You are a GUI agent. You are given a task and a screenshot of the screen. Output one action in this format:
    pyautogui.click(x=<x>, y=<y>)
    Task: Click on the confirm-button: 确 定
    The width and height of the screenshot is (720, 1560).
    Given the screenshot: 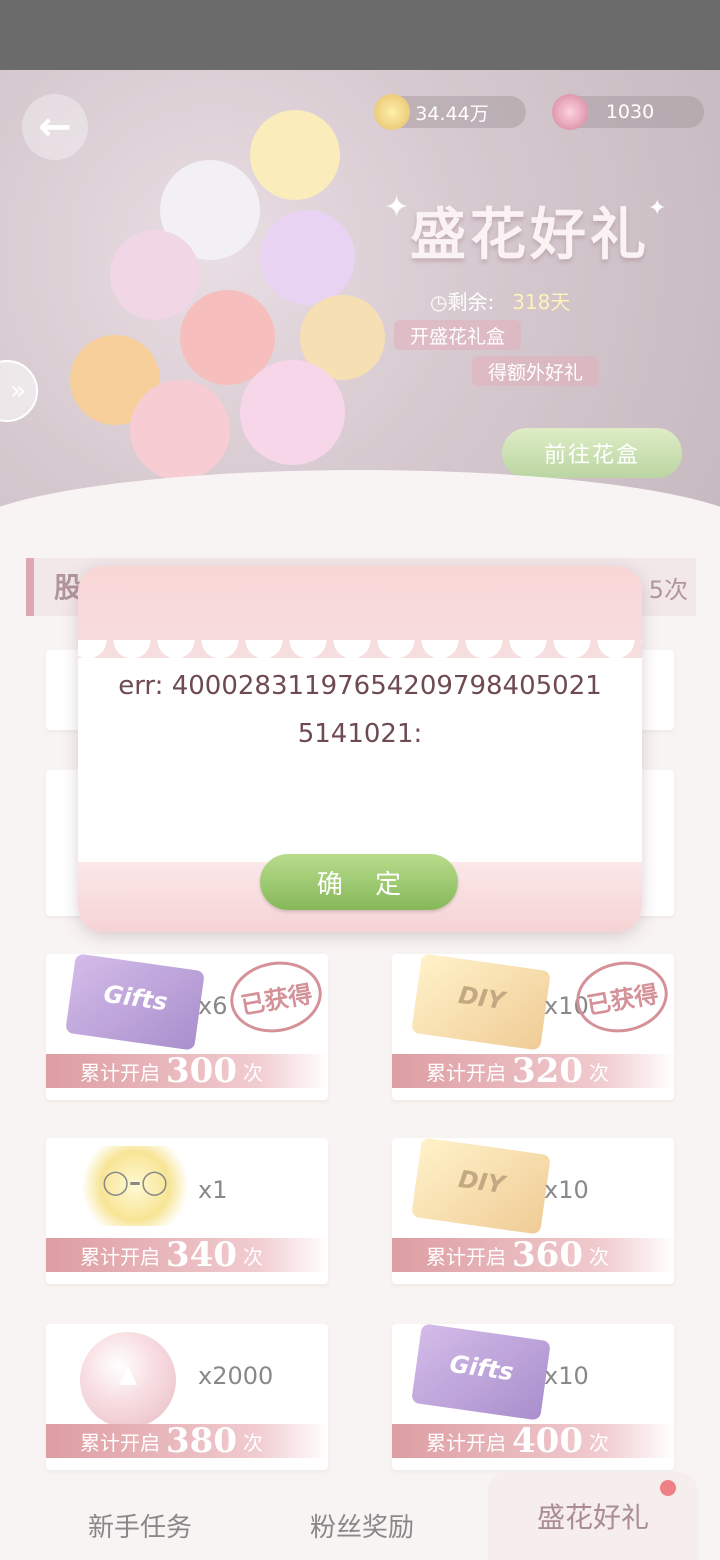 What is the action you would take?
    pyautogui.click(x=359, y=882)
    